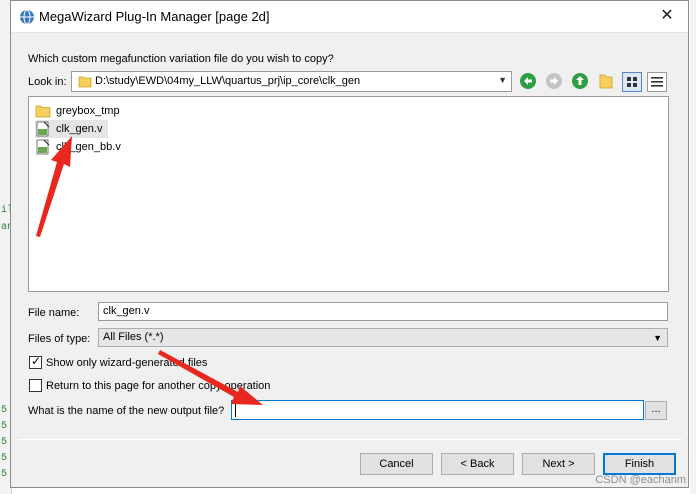 The image size is (696, 494). I want to click on return-to-page-checkbox, so click(35, 385).